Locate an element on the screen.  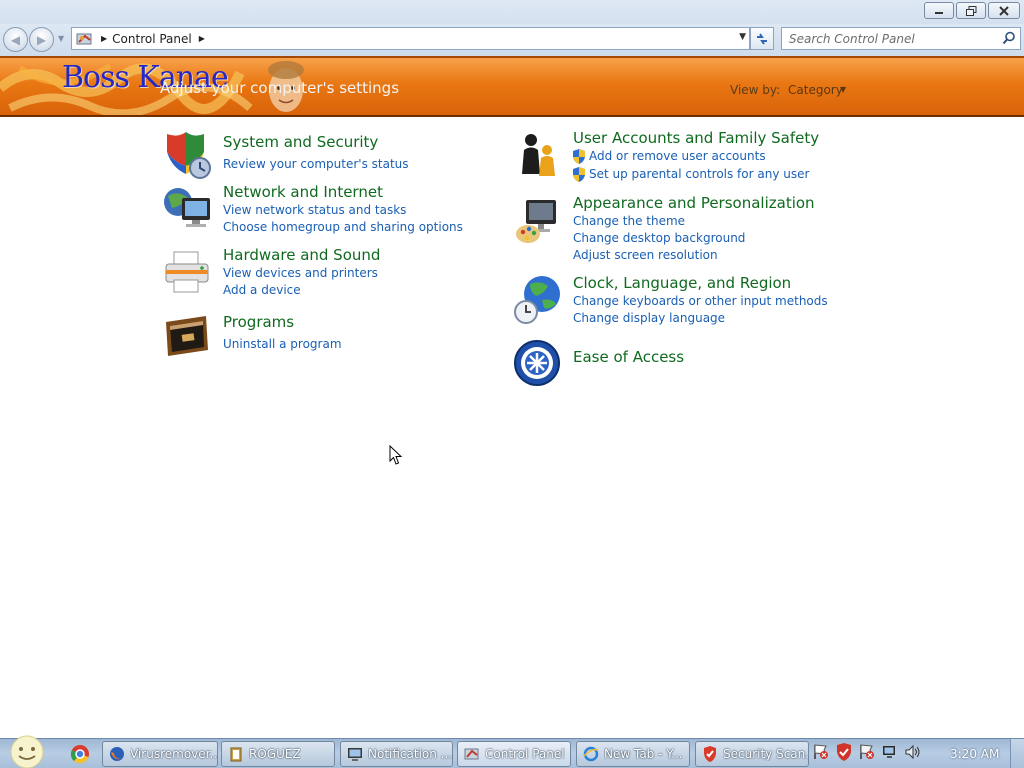
globe-clock-icon is located at coordinates (537, 299).